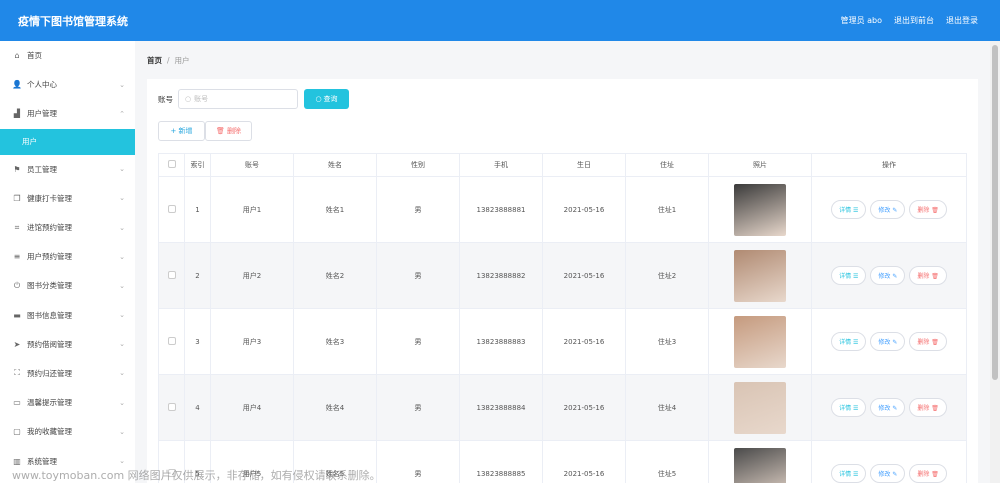  Describe the element at coordinates (500, 20) in the screenshot. I see `top-header: 疫情下图书馆管理系统 管理员 abo 退出到前台 退出登录` at that location.